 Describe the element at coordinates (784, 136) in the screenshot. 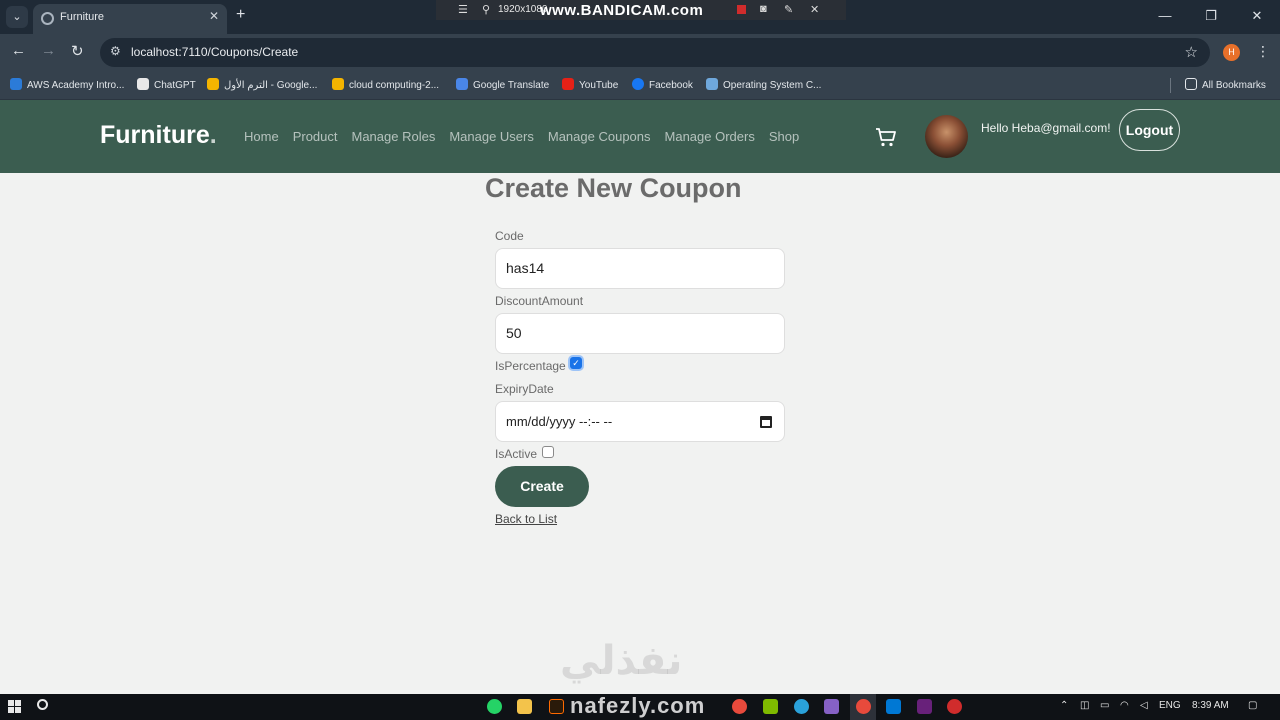

I see `nav-link-shop: Shop` at that location.